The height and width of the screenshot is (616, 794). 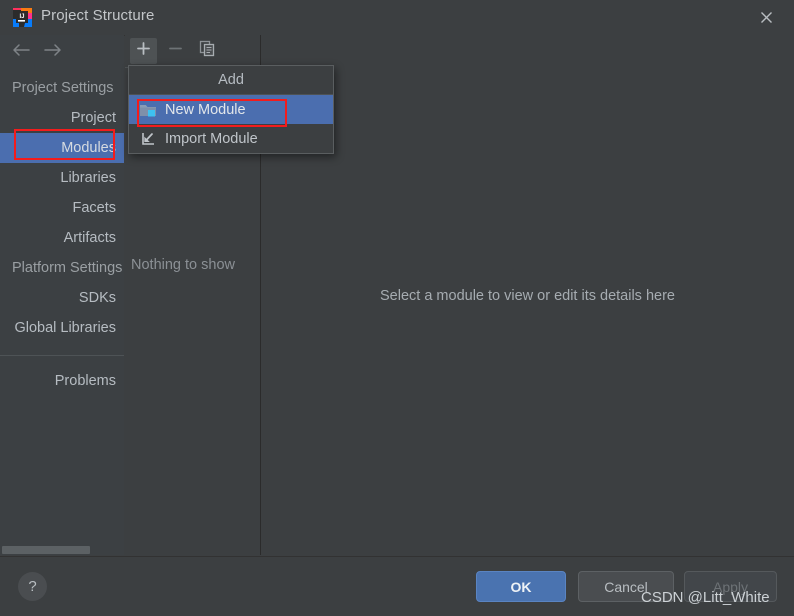 I want to click on import-module-arrow-icon, so click(x=148, y=139).